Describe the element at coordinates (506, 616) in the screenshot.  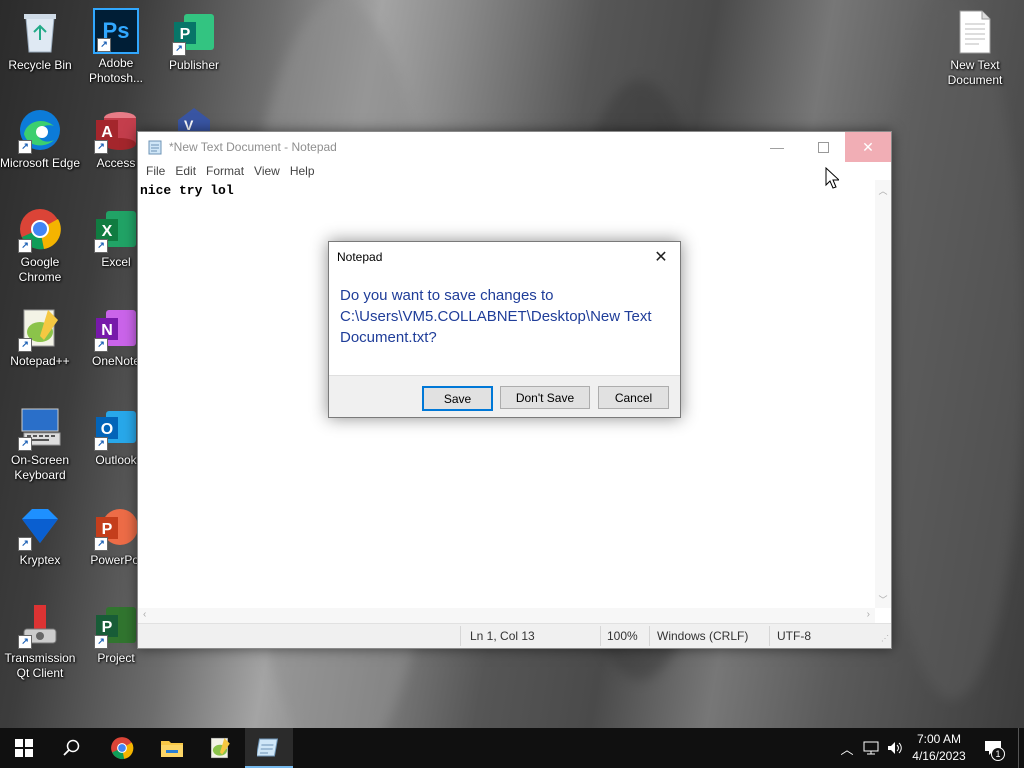
I see `horizontal-scrollbar: ‹ ›` at that location.